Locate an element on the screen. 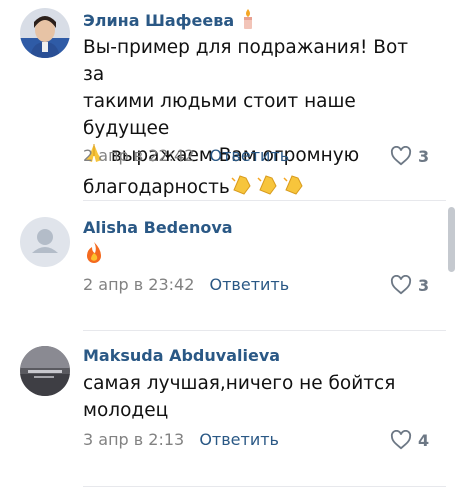 This screenshot has width=458, height=487. like-count: 4 is located at coordinates (424, 440).